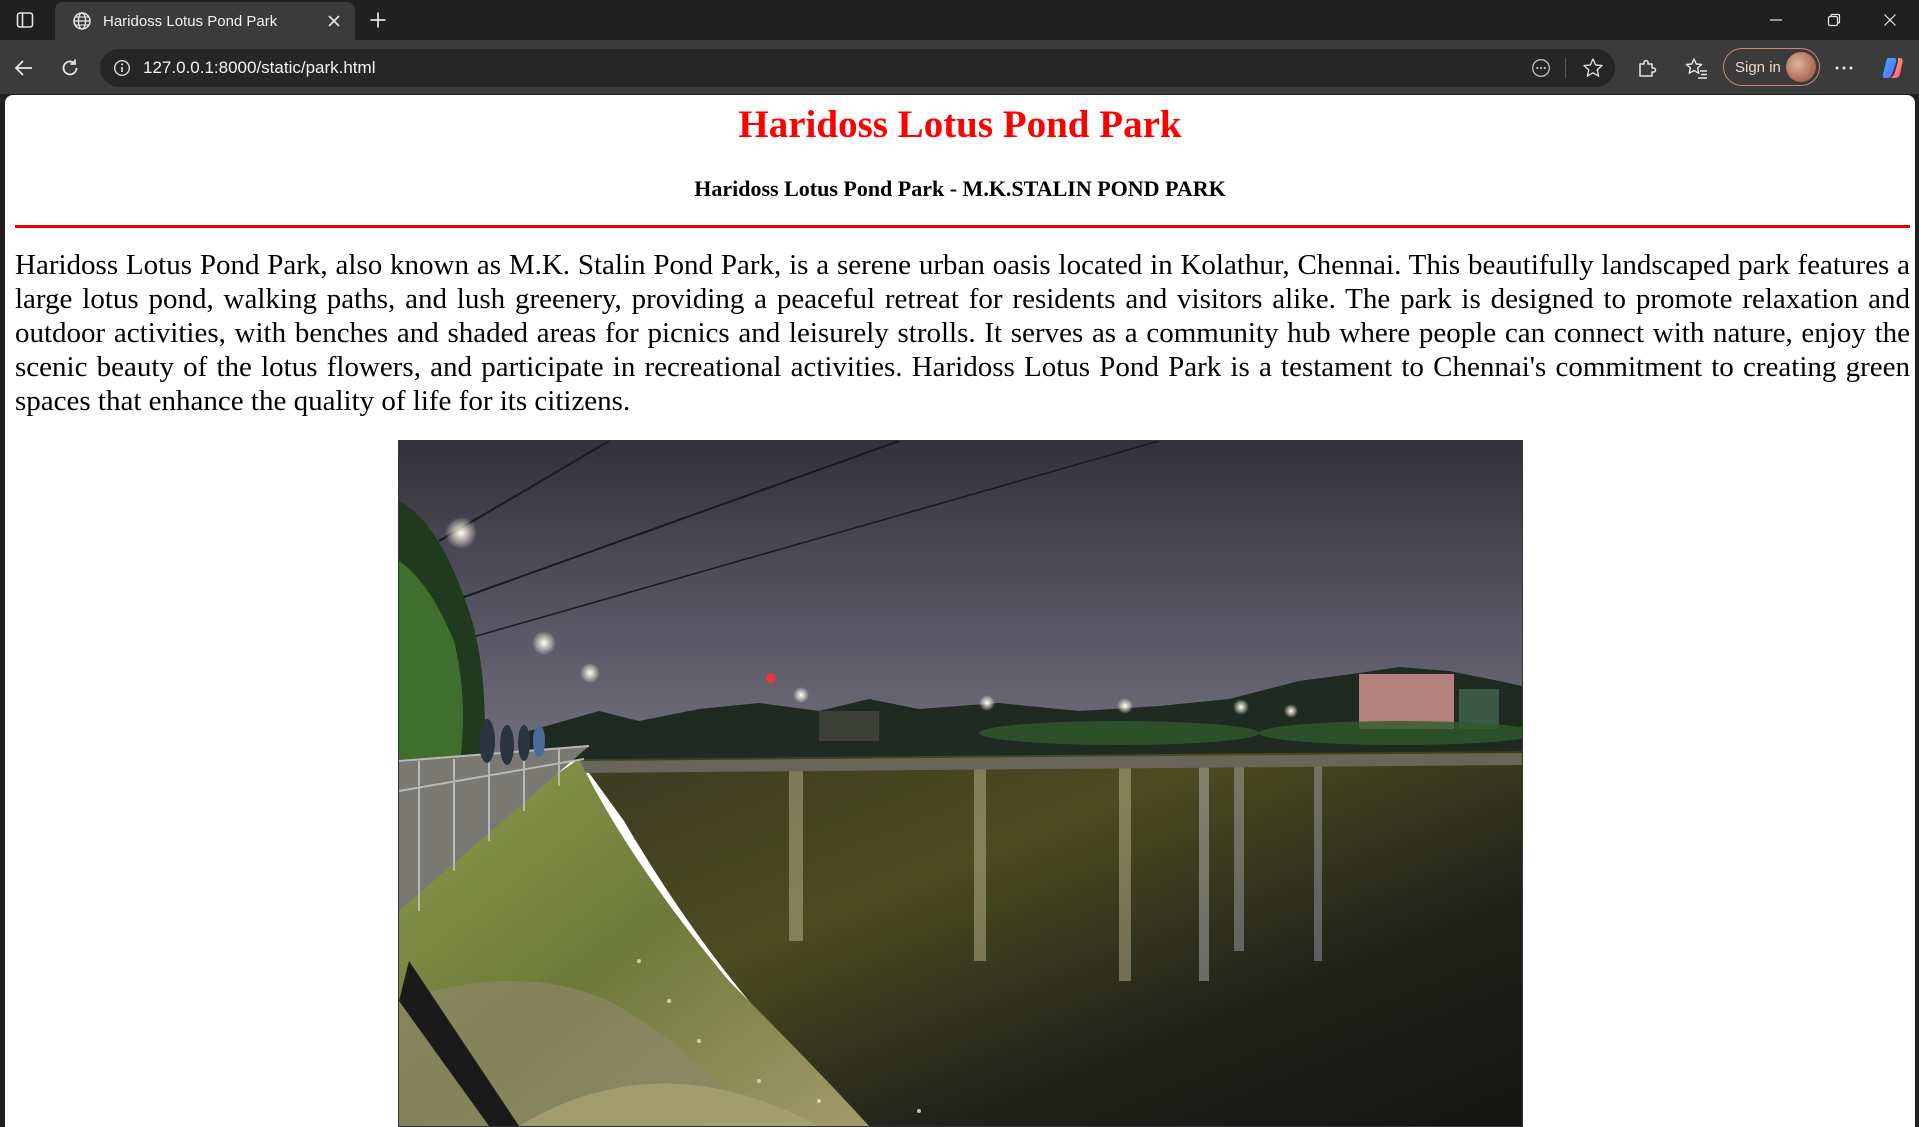 The image size is (1919, 1127). What do you see at coordinates (962, 226) in the screenshot?
I see `horizontal-rule` at bounding box center [962, 226].